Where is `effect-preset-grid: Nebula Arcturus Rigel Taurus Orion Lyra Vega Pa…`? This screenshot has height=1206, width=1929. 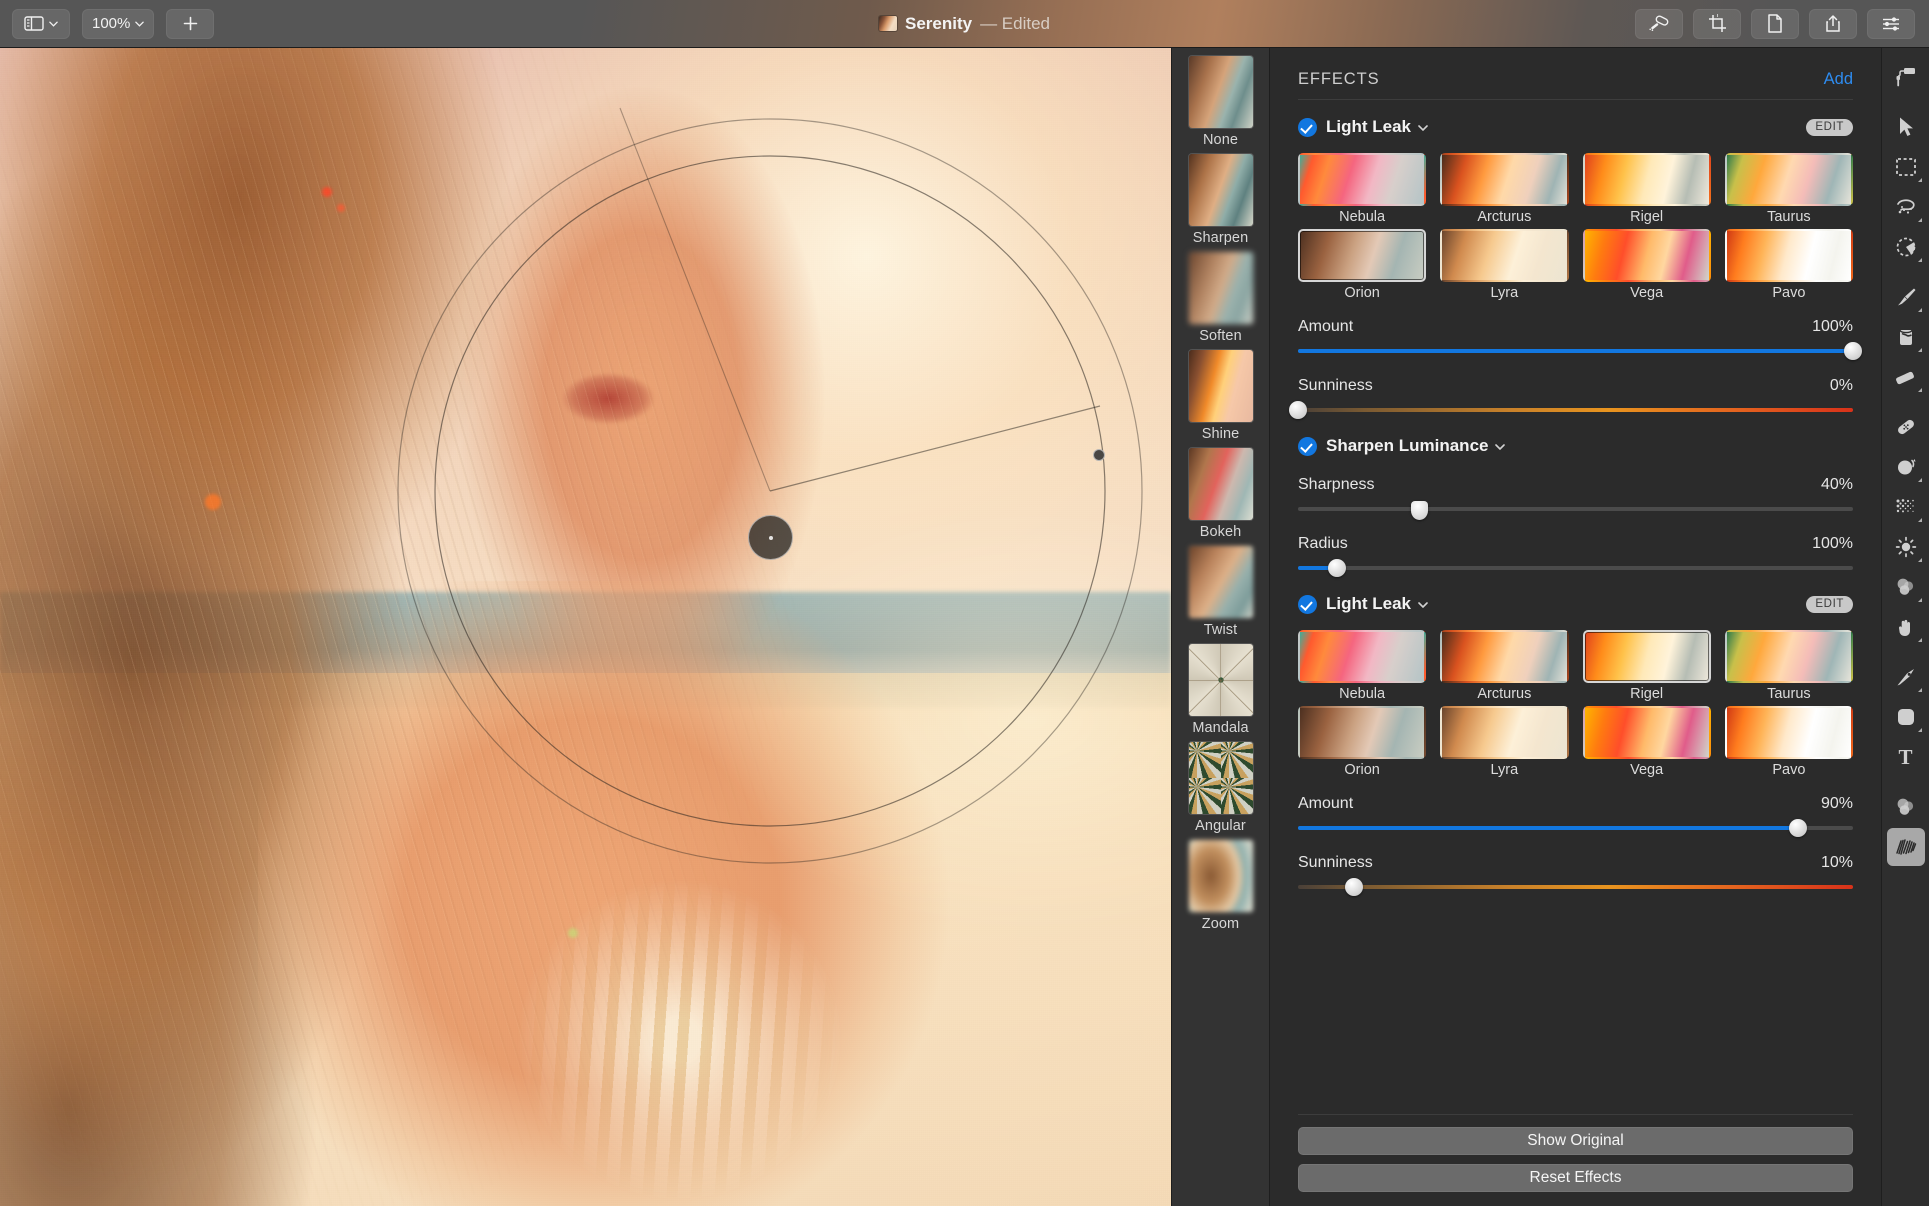
effect-preset-grid: Nebula Arcturus Rigel Taurus Orion Lyra Vega Pa… is located at coordinates (1575, 704).